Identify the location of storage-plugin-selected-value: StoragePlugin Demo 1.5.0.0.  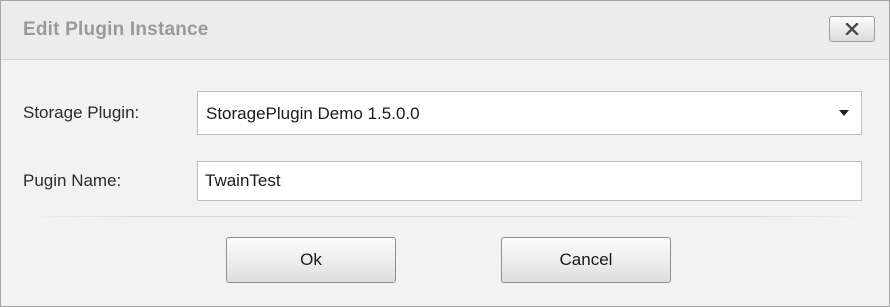
(313, 113).